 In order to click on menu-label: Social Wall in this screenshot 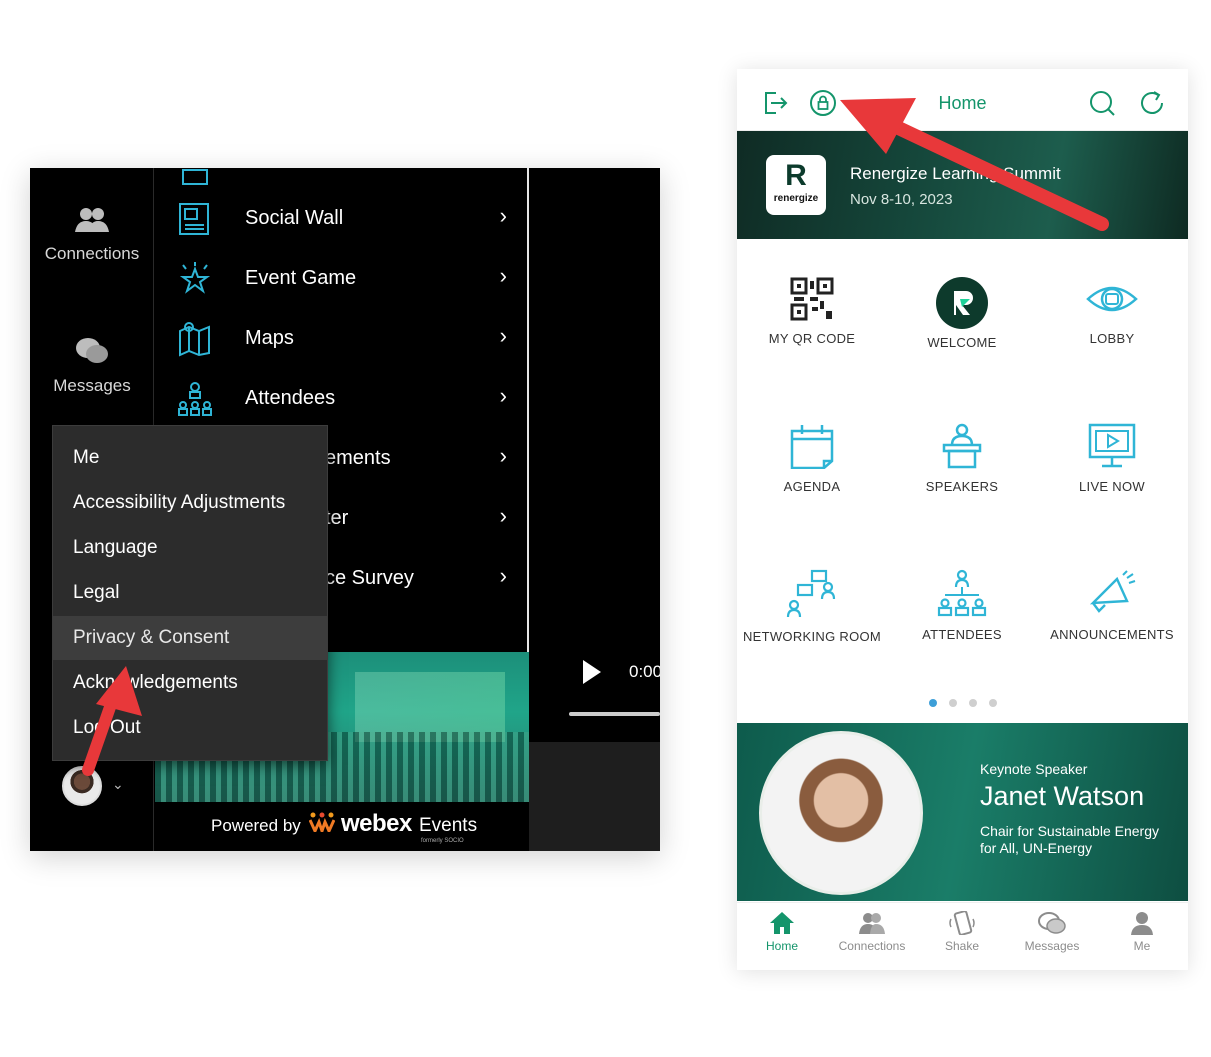, I will do `click(294, 218)`.